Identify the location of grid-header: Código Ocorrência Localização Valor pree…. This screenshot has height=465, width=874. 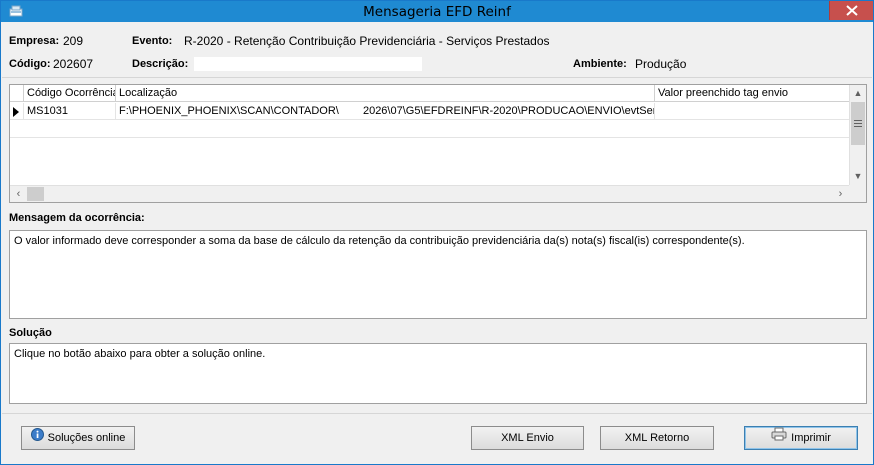
(430, 93).